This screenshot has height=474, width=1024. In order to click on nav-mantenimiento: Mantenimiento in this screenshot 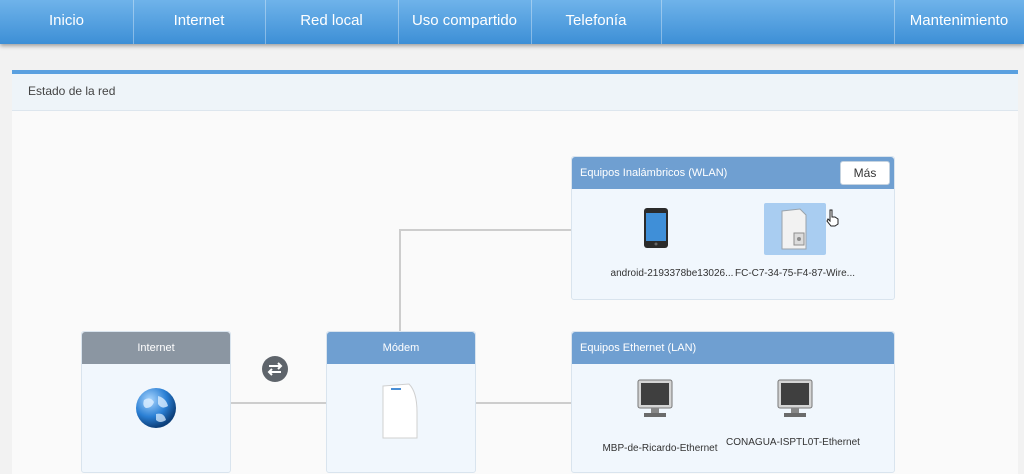, I will do `click(959, 22)`.